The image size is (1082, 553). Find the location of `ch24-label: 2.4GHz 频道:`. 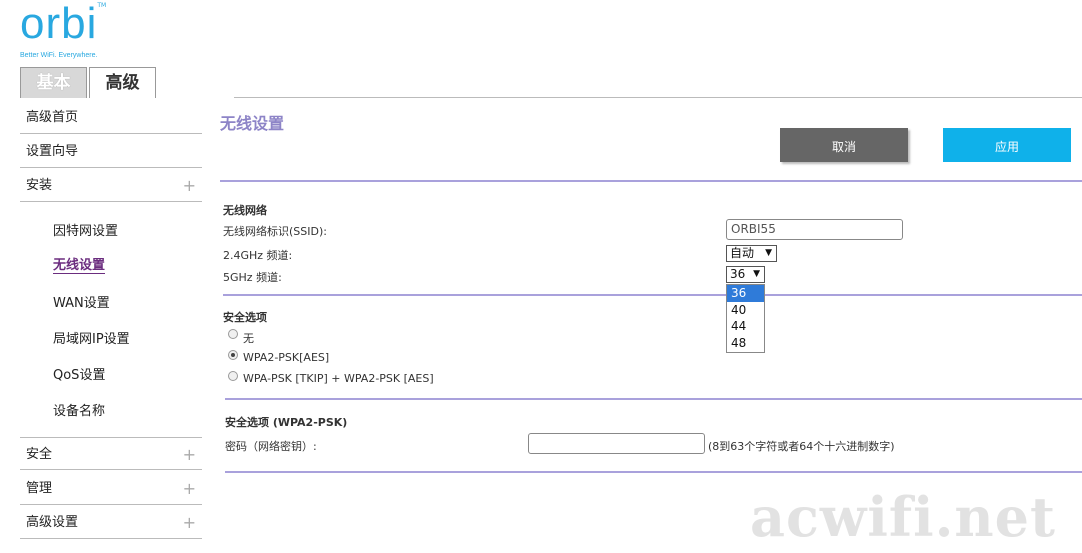

ch24-label: 2.4GHz 频道: is located at coordinates (258, 255).